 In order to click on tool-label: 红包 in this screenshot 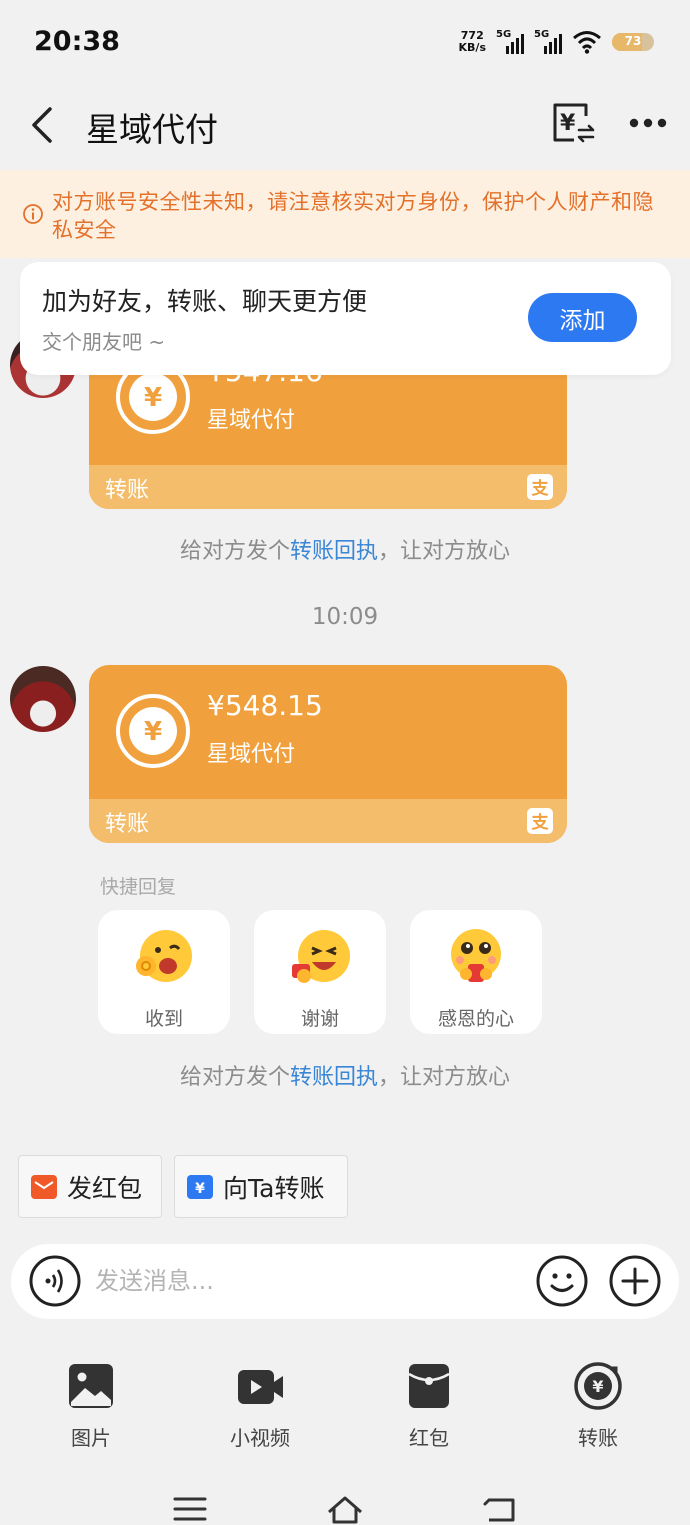, I will do `click(429, 1438)`.